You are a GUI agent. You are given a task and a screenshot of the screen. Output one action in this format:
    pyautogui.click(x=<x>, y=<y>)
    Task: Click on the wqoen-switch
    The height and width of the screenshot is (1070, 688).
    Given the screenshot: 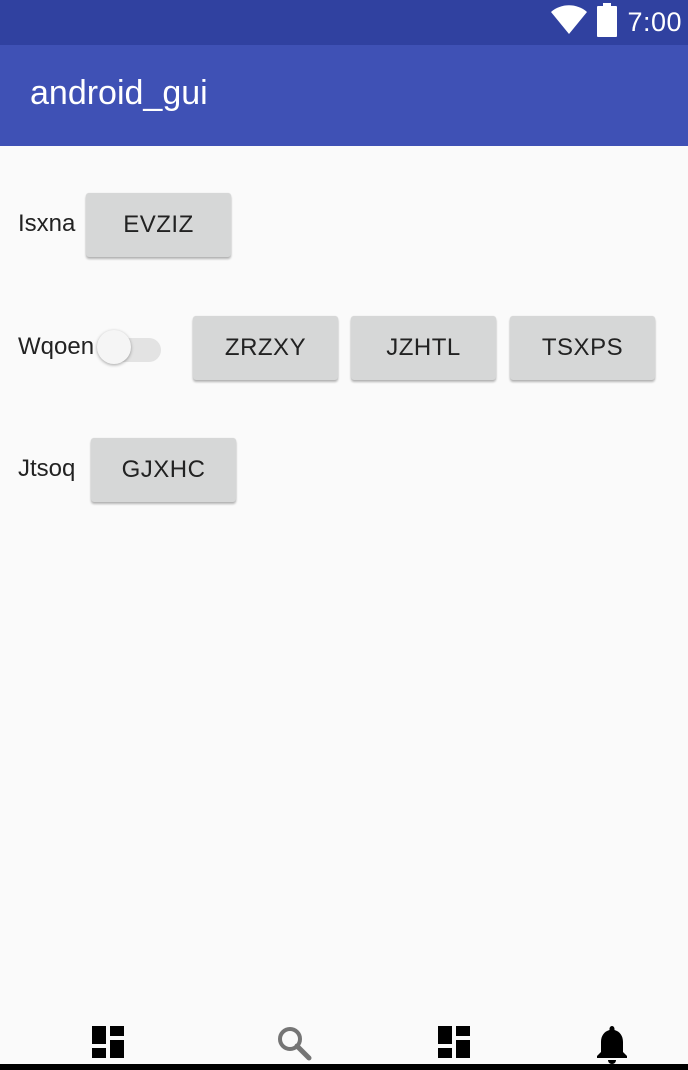 What is the action you would take?
    pyautogui.click(x=130, y=348)
    